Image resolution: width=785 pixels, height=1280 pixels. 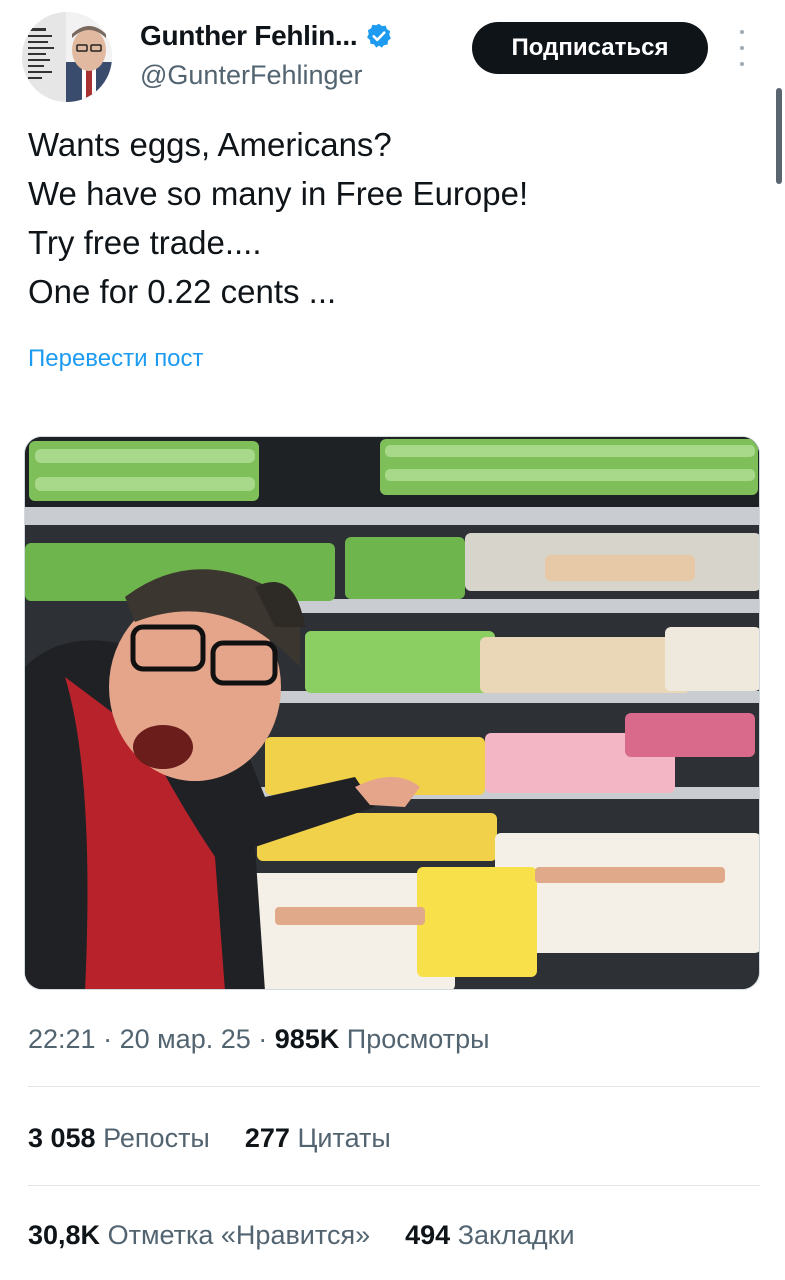 I want to click on quotes-stat: 277 Цитаты, so click(x=318, y=1138).